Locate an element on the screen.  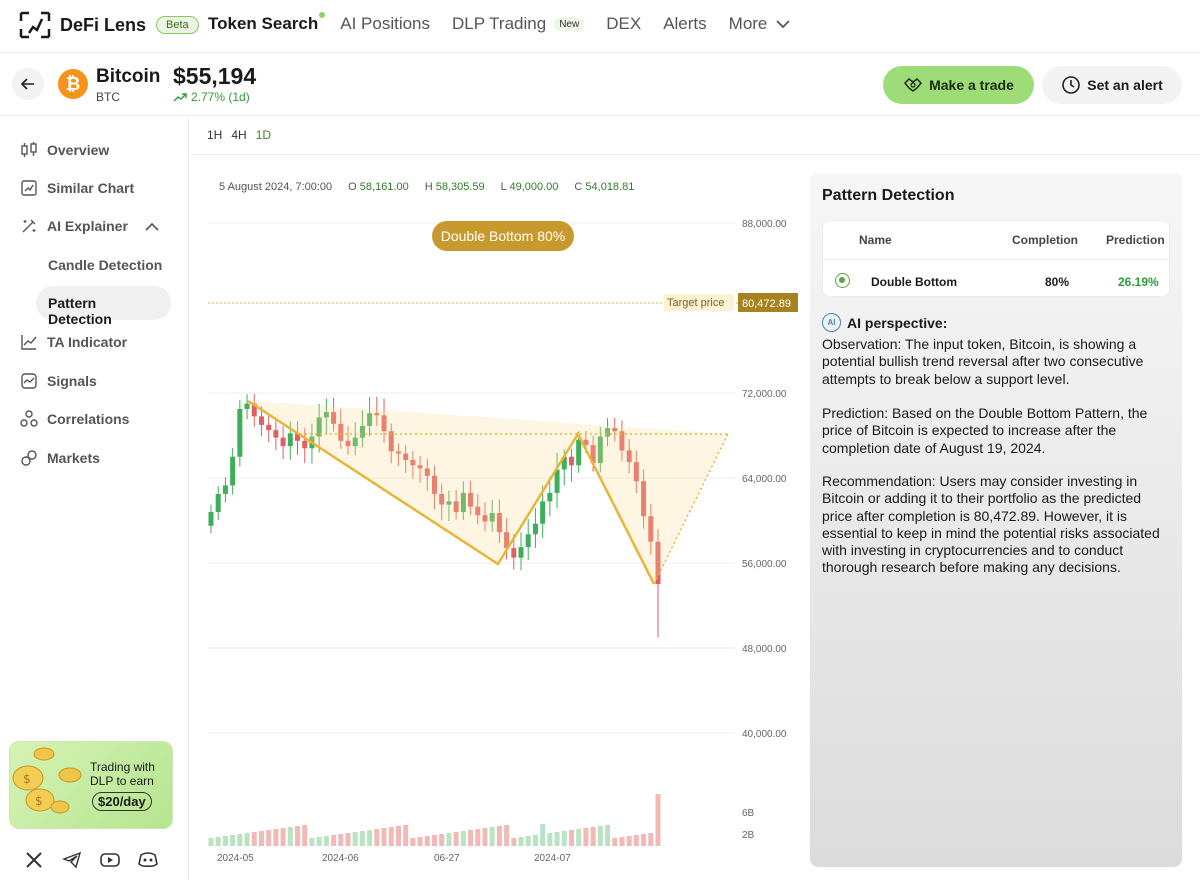
sidebar-item-ai-explainer: AI Explainer is located at coordinates (74, 226).